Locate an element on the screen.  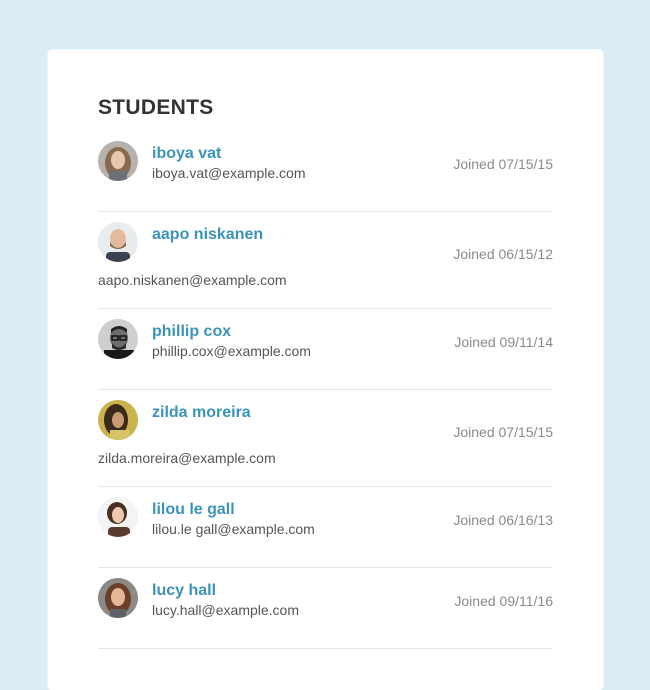
student-email: aapo.niskanen@example.com is located at coordinates (192, 280).